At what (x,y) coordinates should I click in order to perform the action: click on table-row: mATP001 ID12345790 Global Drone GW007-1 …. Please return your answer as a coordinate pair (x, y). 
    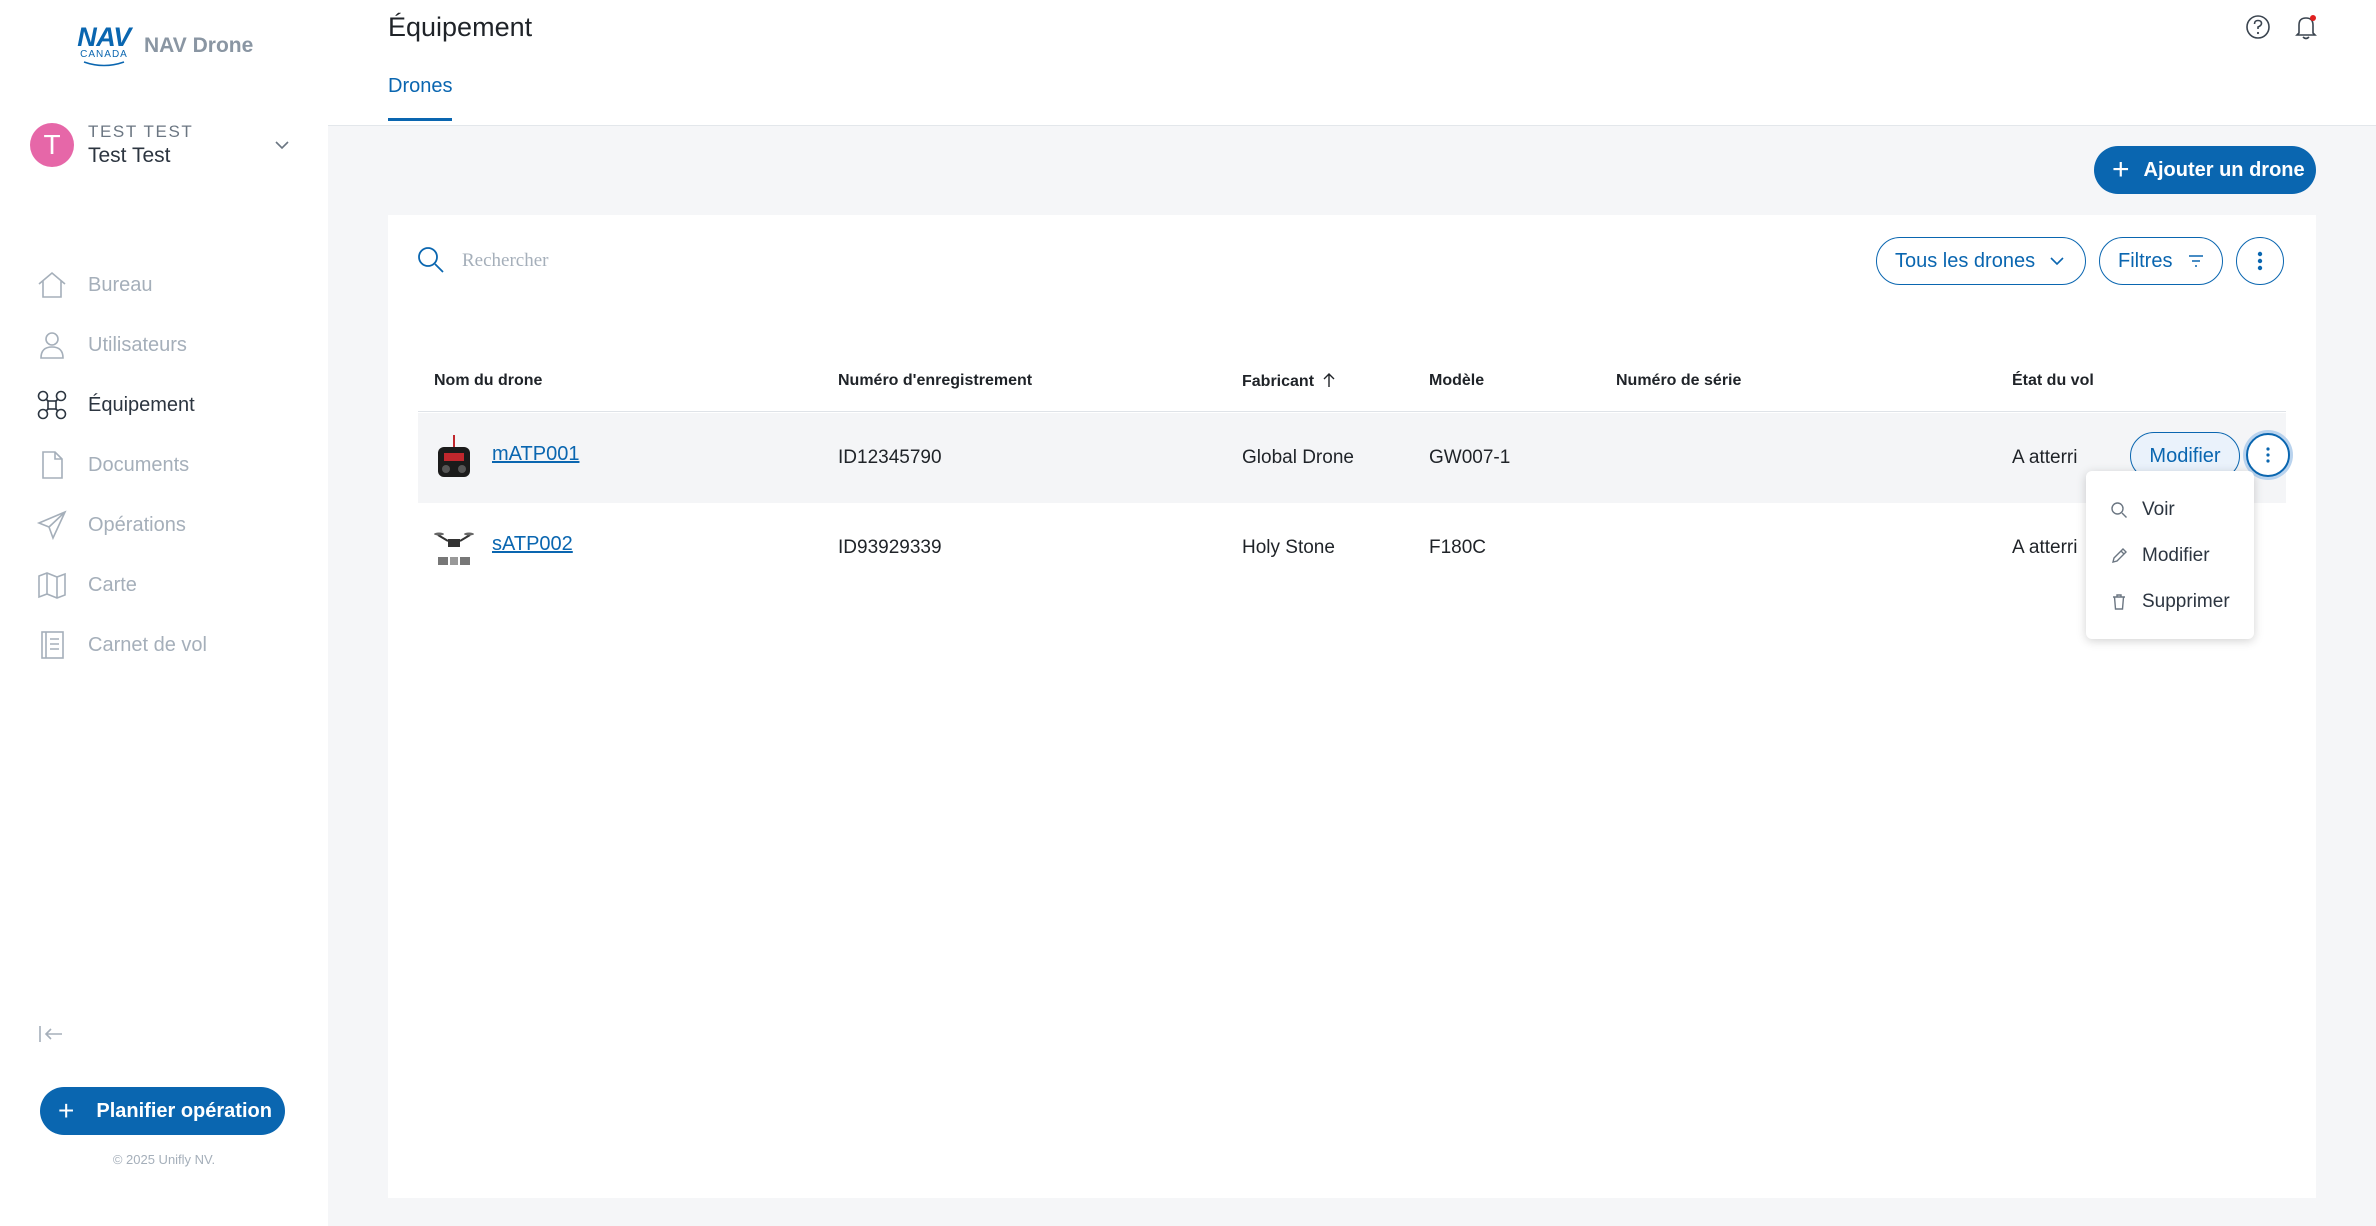
    Looking at the image, I should click on (1354, 458).